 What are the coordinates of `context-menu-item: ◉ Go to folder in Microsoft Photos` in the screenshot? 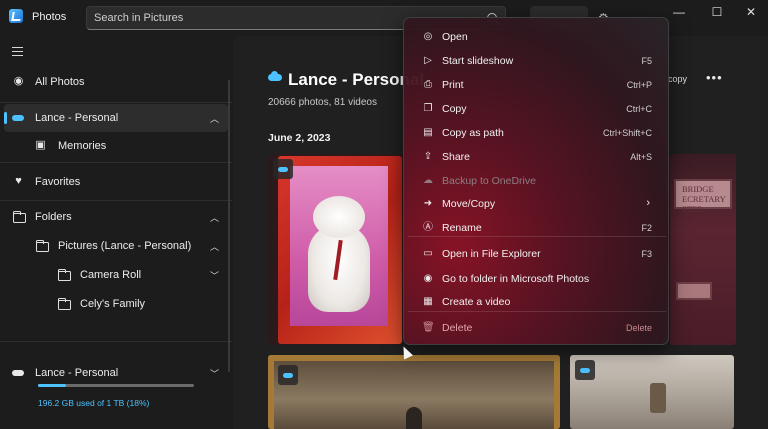 It's located at (537, 279).